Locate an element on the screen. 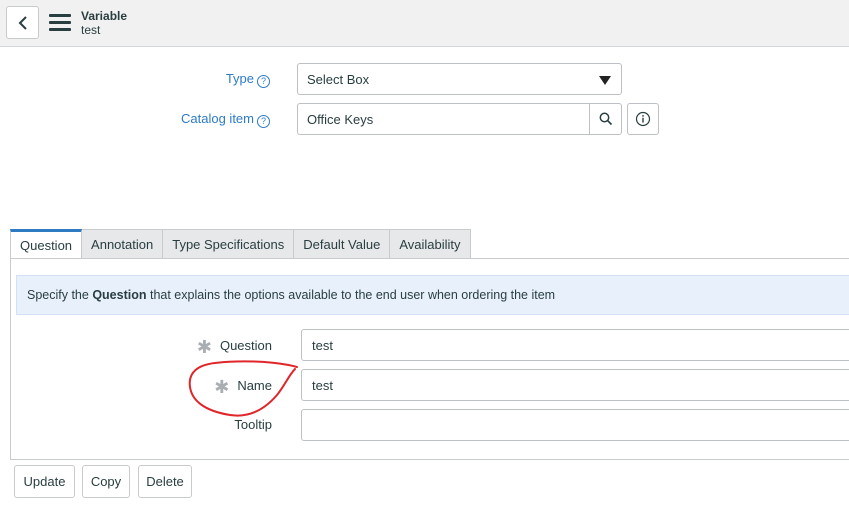  catalog-item-preview-button is located at coordinates (643, 119).